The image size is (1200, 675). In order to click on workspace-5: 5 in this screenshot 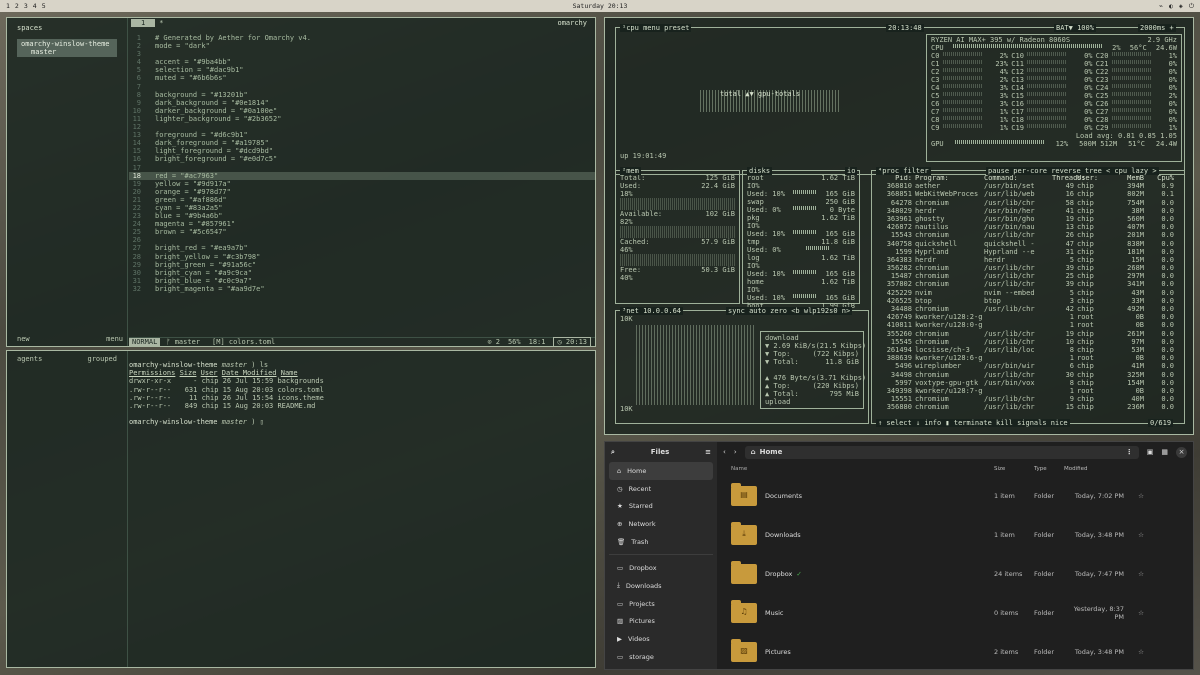, I will do `click(44, 6)`.